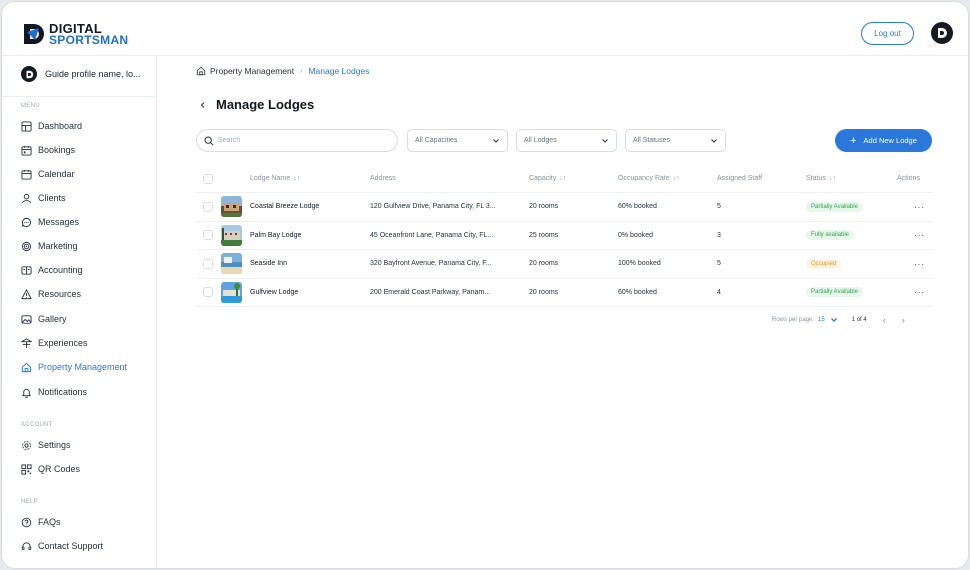  What do you see at coordinates (26, 367) in the screenshot?
I see `property-icon` at bounding box center [26, 367].